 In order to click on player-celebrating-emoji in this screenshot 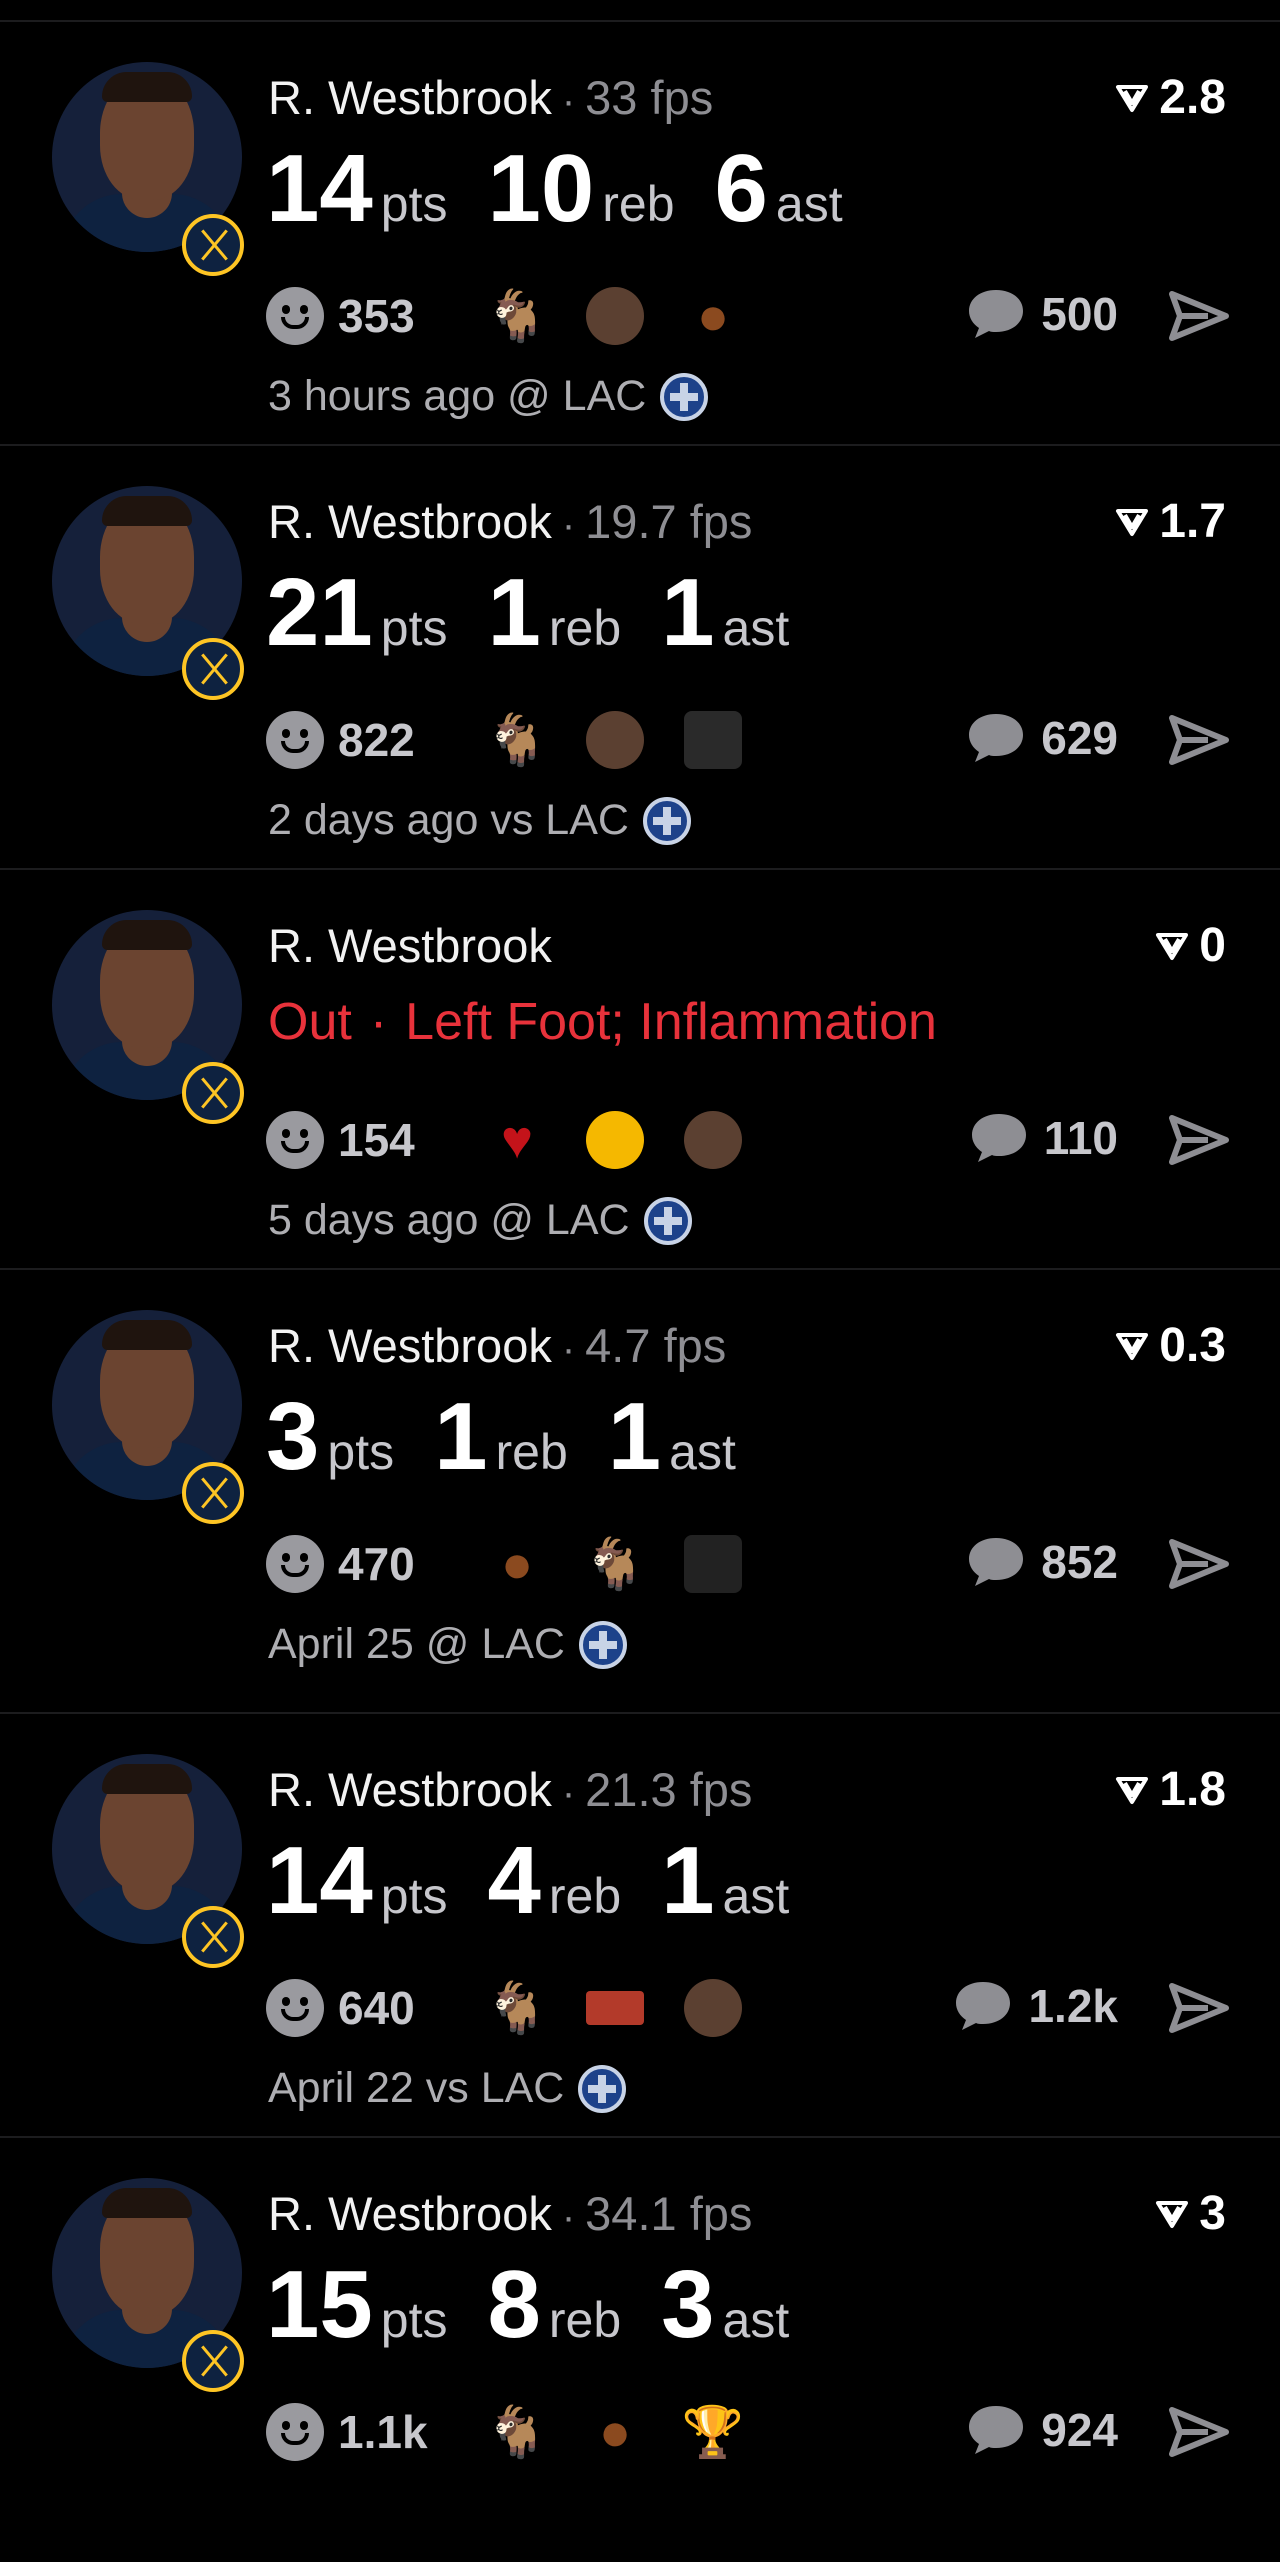, I will do `click(713, 740)`.